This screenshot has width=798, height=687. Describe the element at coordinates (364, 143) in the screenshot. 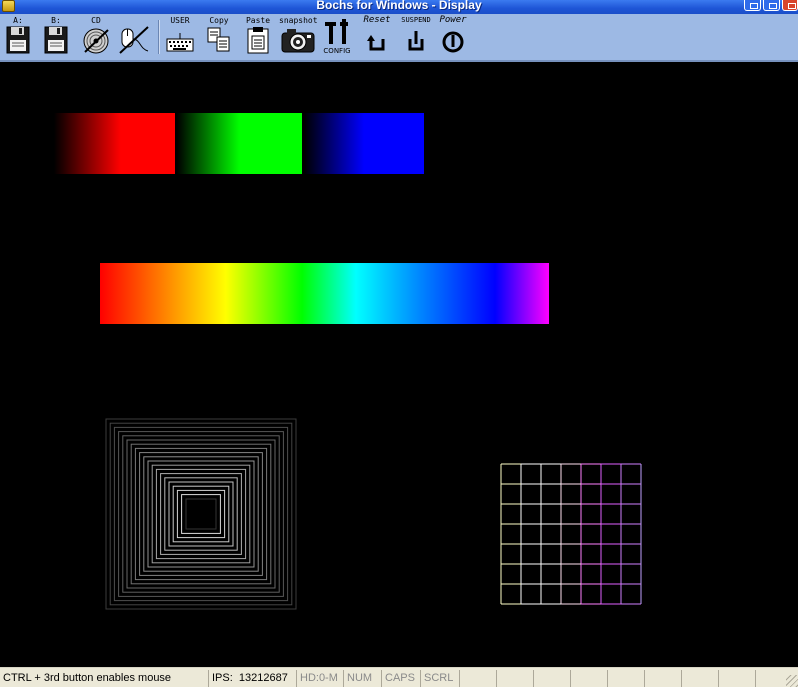

I see `blue-fade-bar` at that location.